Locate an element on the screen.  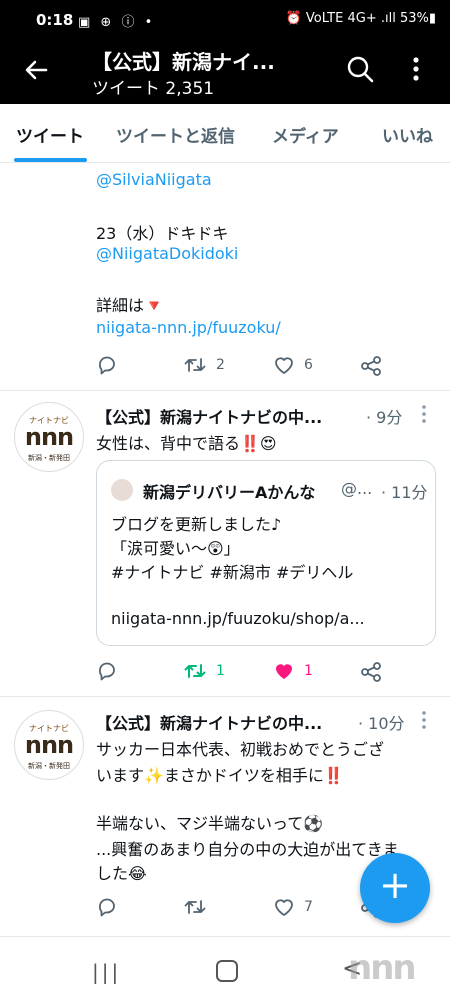
tab-media: メディア is located at coordinates (305, 134).